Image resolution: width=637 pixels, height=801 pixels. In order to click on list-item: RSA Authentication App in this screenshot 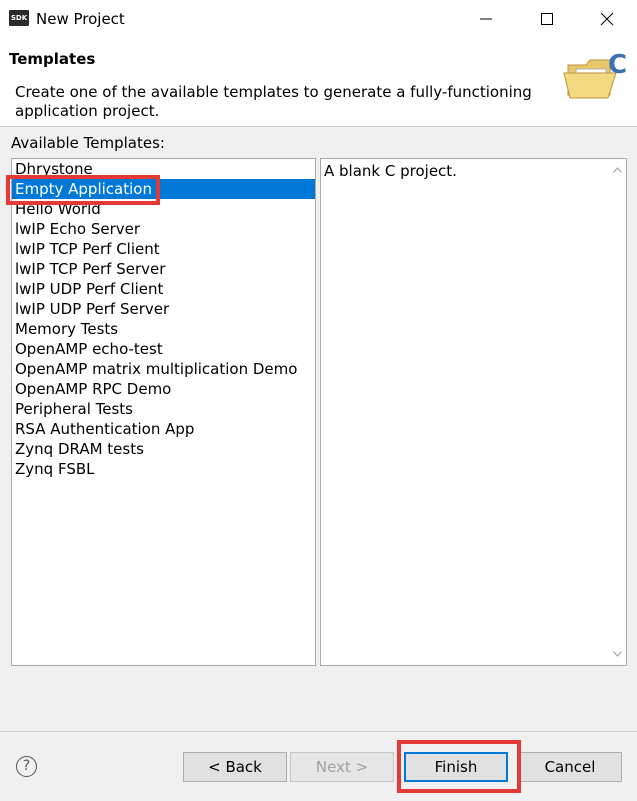, I will do `click(163, 429)`.